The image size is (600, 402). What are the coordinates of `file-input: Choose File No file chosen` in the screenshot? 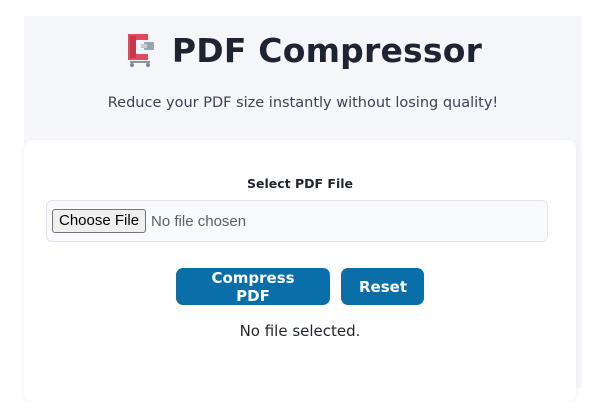 It's located at (297, 221).